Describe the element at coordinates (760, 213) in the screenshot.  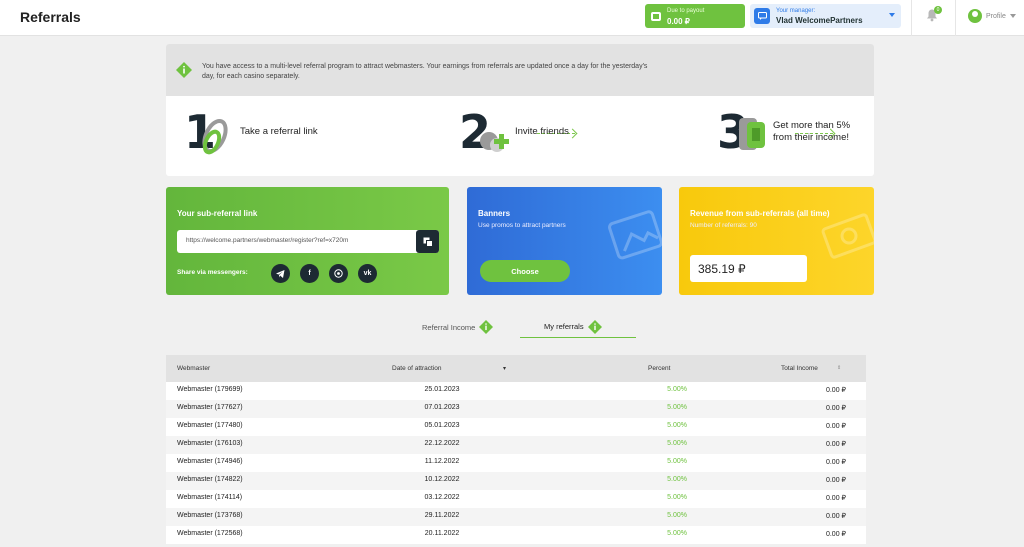
I see `revenue-title: Revenue from sub-referrals (all time)` at that location.